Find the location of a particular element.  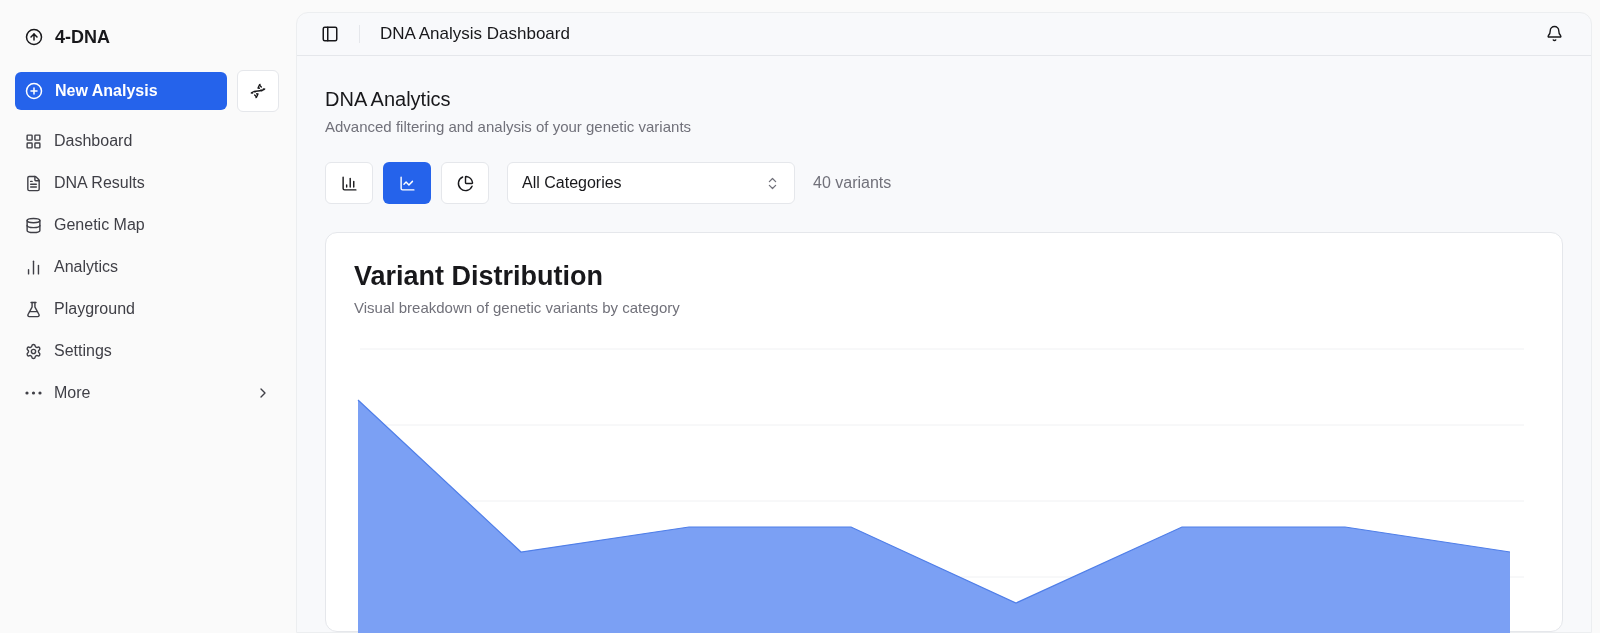

sidebar-item: Playground is located at coordinates (148, 309).